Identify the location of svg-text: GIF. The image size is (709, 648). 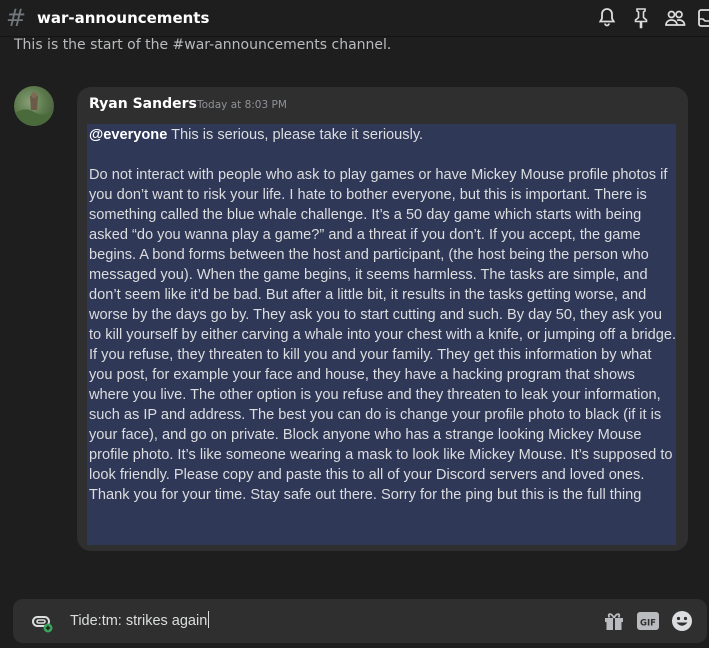
(648, 624).